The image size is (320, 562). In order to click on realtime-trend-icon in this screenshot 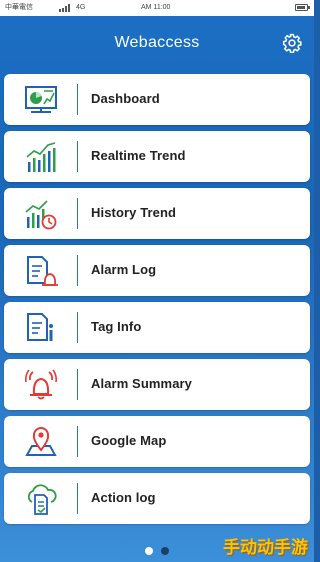, I will do `click(41, 157)`.